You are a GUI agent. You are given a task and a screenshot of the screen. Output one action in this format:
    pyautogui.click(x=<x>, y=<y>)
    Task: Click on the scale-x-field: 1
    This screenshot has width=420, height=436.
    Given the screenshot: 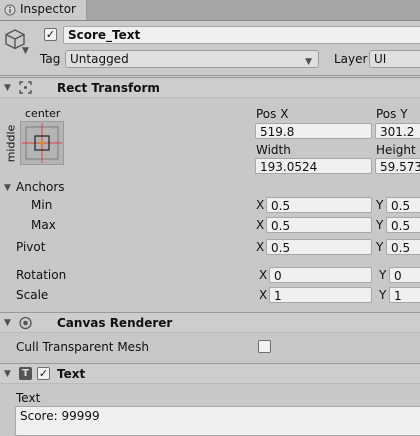 What is the action you would take?
    pyautogui.click(x=320, y=295)
    